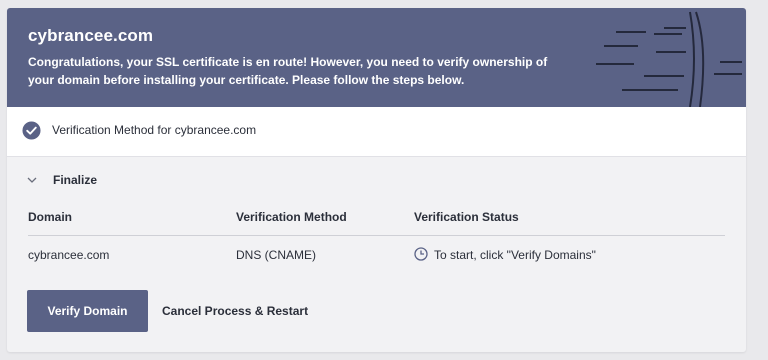 The image size is (768, 360). I want to click on finalize-step-header: Finalize, so click(376, 181).